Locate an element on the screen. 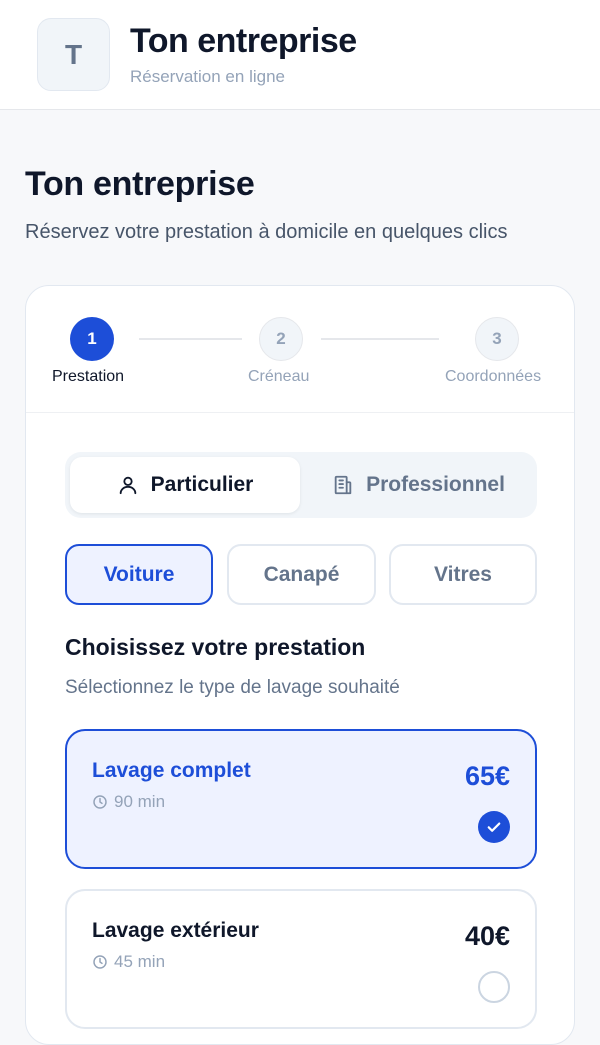  step-2-number: 2 is located at coordinates (281, 338).